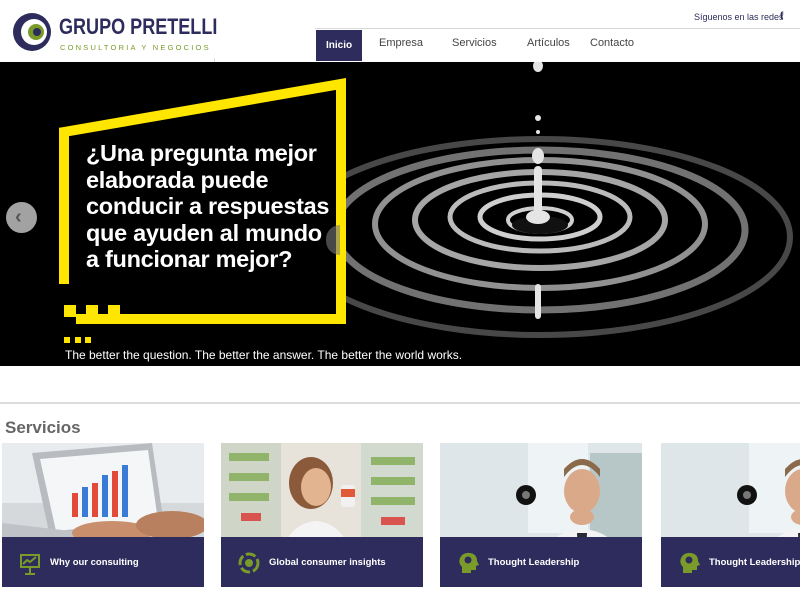  What do you see at coordinates (135, 47) in the screenshot?
I see `brand-tagline: CONSULTORIA Y NEGOCIOS` at bounding box center [135, 47].